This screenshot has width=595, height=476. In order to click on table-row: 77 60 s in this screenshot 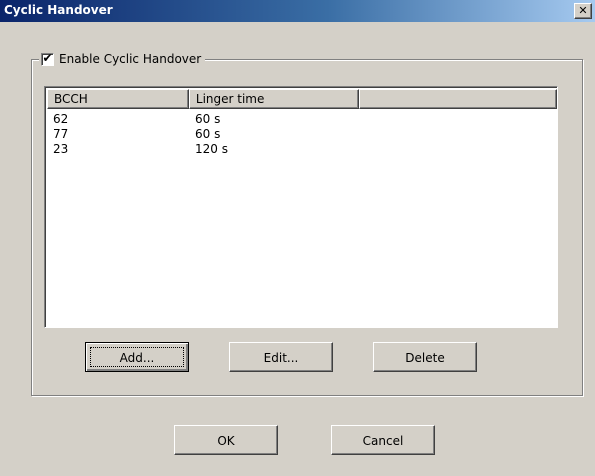, I will do `click(204, 134)`.